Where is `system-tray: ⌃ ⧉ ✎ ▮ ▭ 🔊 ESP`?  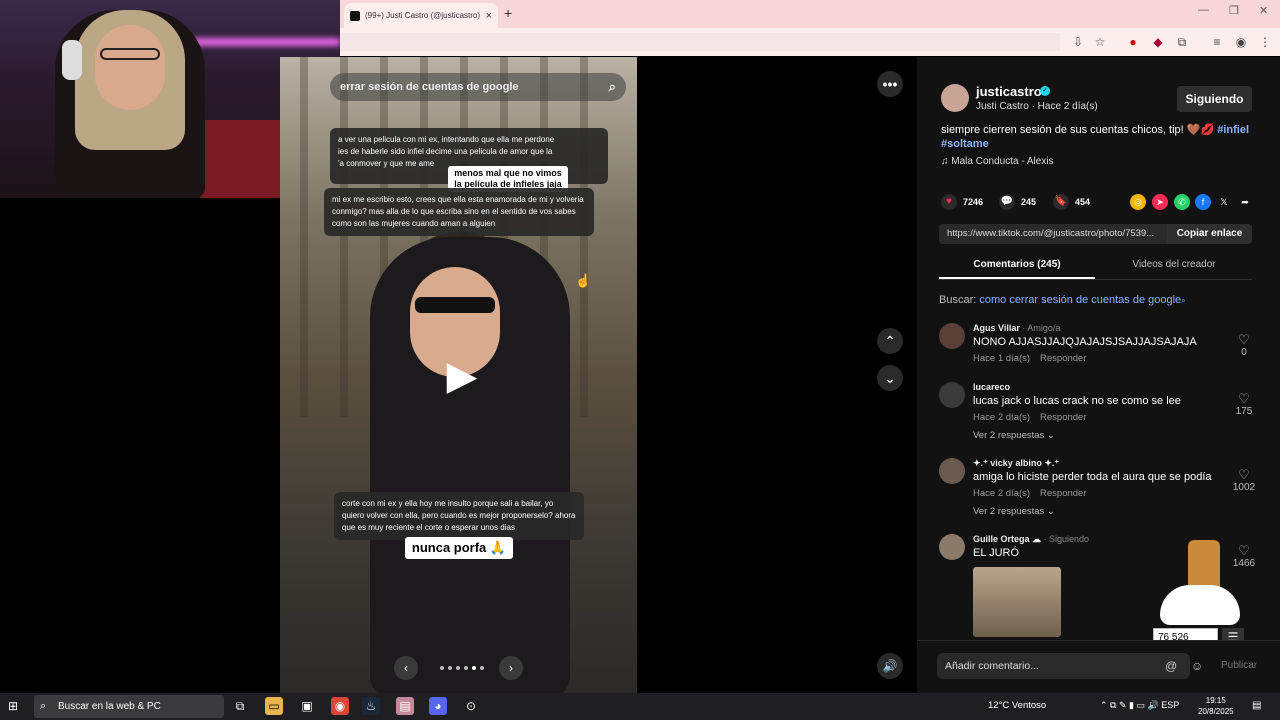
system-tray: ⌃ ⧉ ✎ ▮ ▭ 🔊 ESP is located at coordinates (1139, 705).